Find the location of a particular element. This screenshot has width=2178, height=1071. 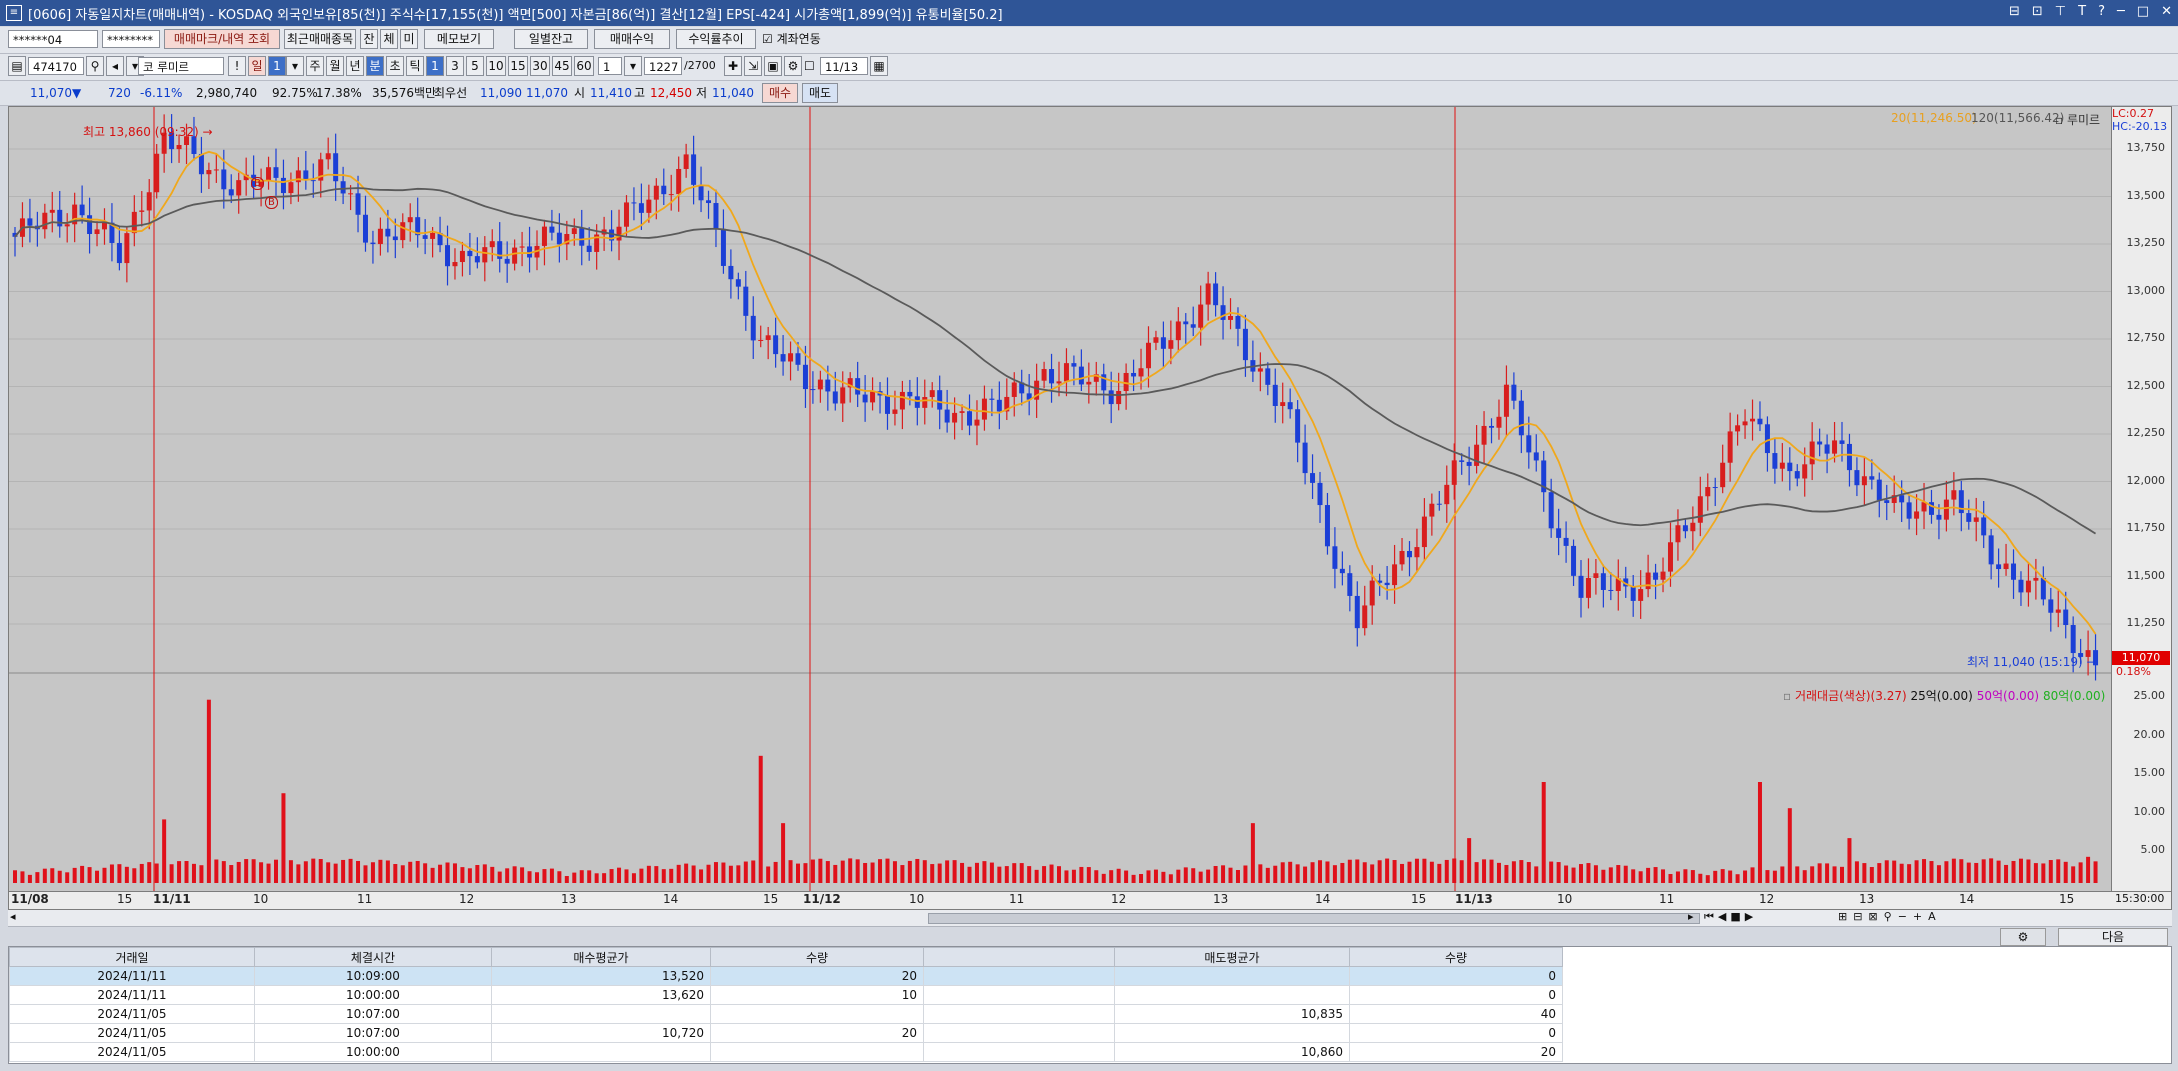

period-day: 일 is located at coordinates (257, 66).